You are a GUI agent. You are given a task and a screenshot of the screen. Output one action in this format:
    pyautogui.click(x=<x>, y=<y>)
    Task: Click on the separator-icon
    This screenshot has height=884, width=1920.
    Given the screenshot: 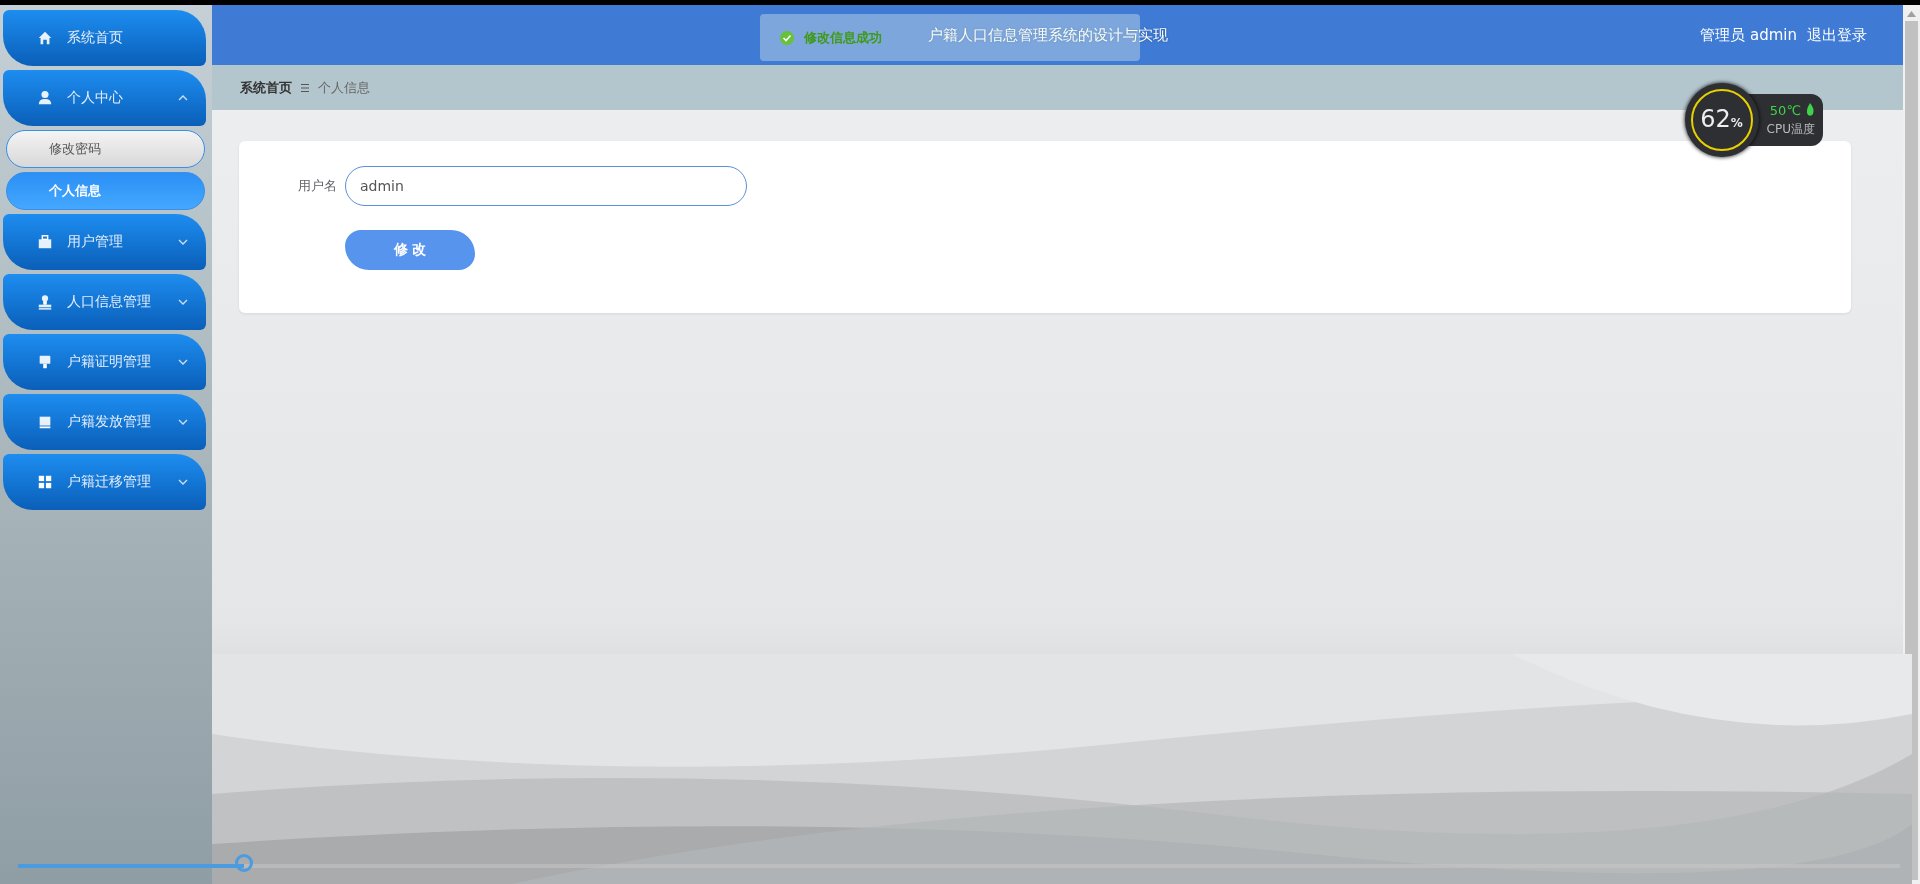 What is the action you would take?
    pyautogui.click(x=305, y=87)
    